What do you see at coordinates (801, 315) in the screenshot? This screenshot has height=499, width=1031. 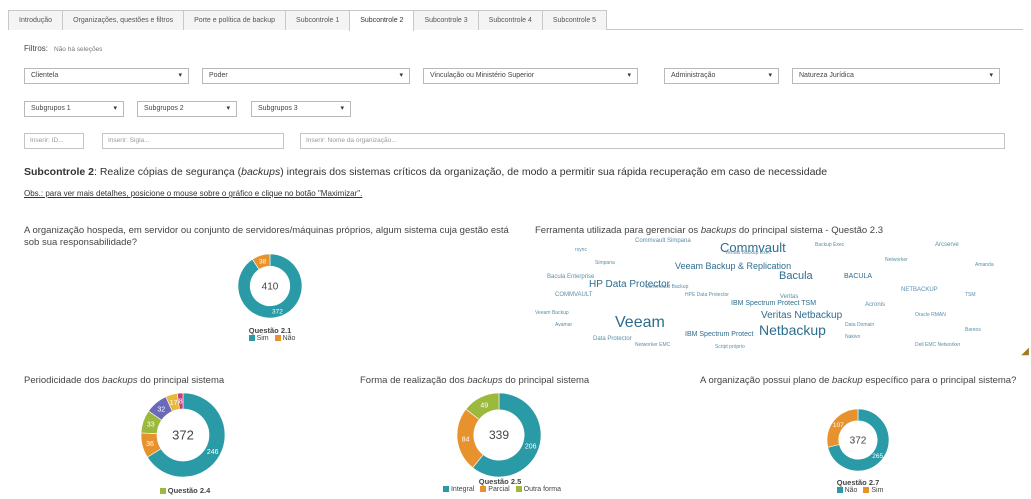 I see `cloud-word: Veritas Netbackup` at bounding box center [801, 315].